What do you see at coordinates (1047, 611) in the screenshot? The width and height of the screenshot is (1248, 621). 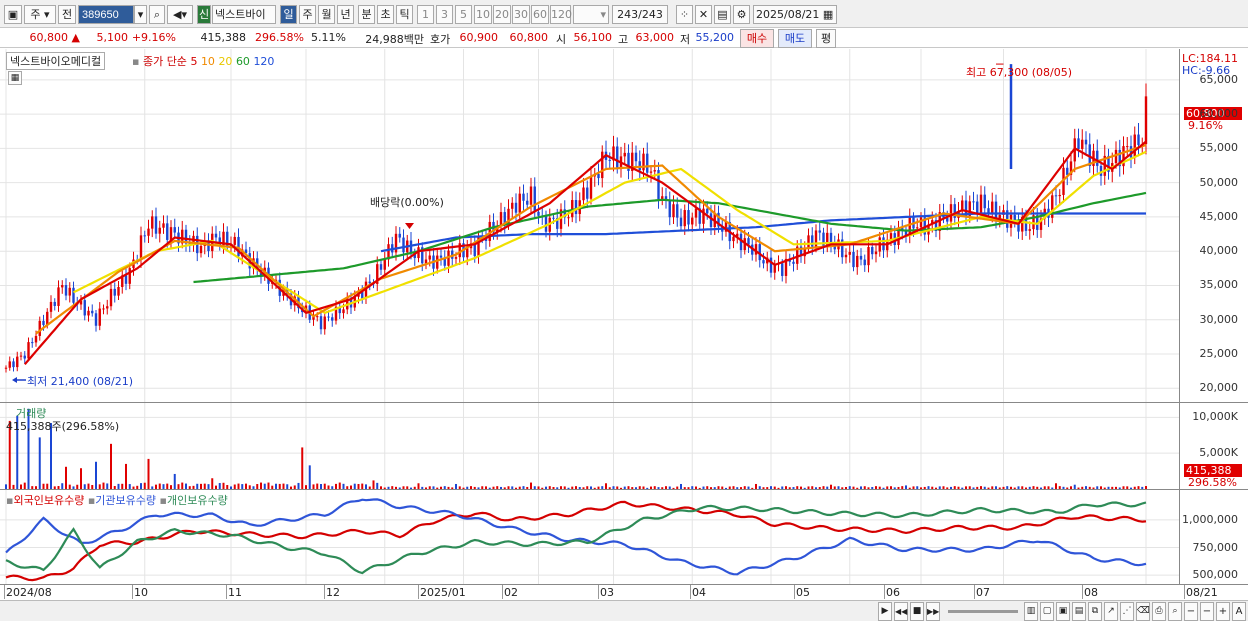 I see `copy-icon: ▢` at bounding box center [1047, 611].